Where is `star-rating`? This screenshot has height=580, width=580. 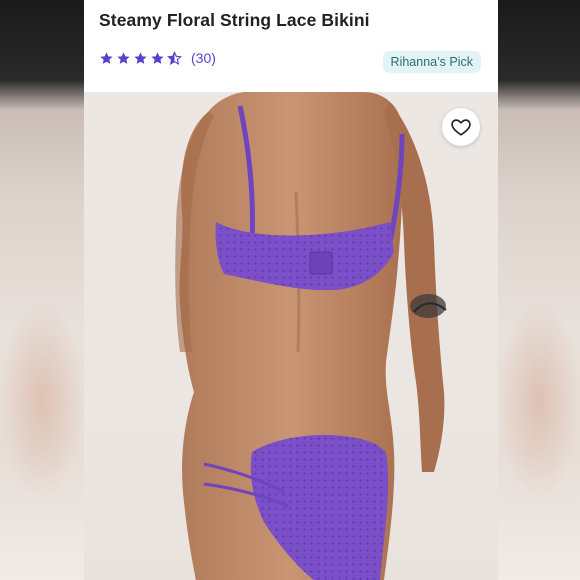 star-rating is located at coordinates (140, 58).